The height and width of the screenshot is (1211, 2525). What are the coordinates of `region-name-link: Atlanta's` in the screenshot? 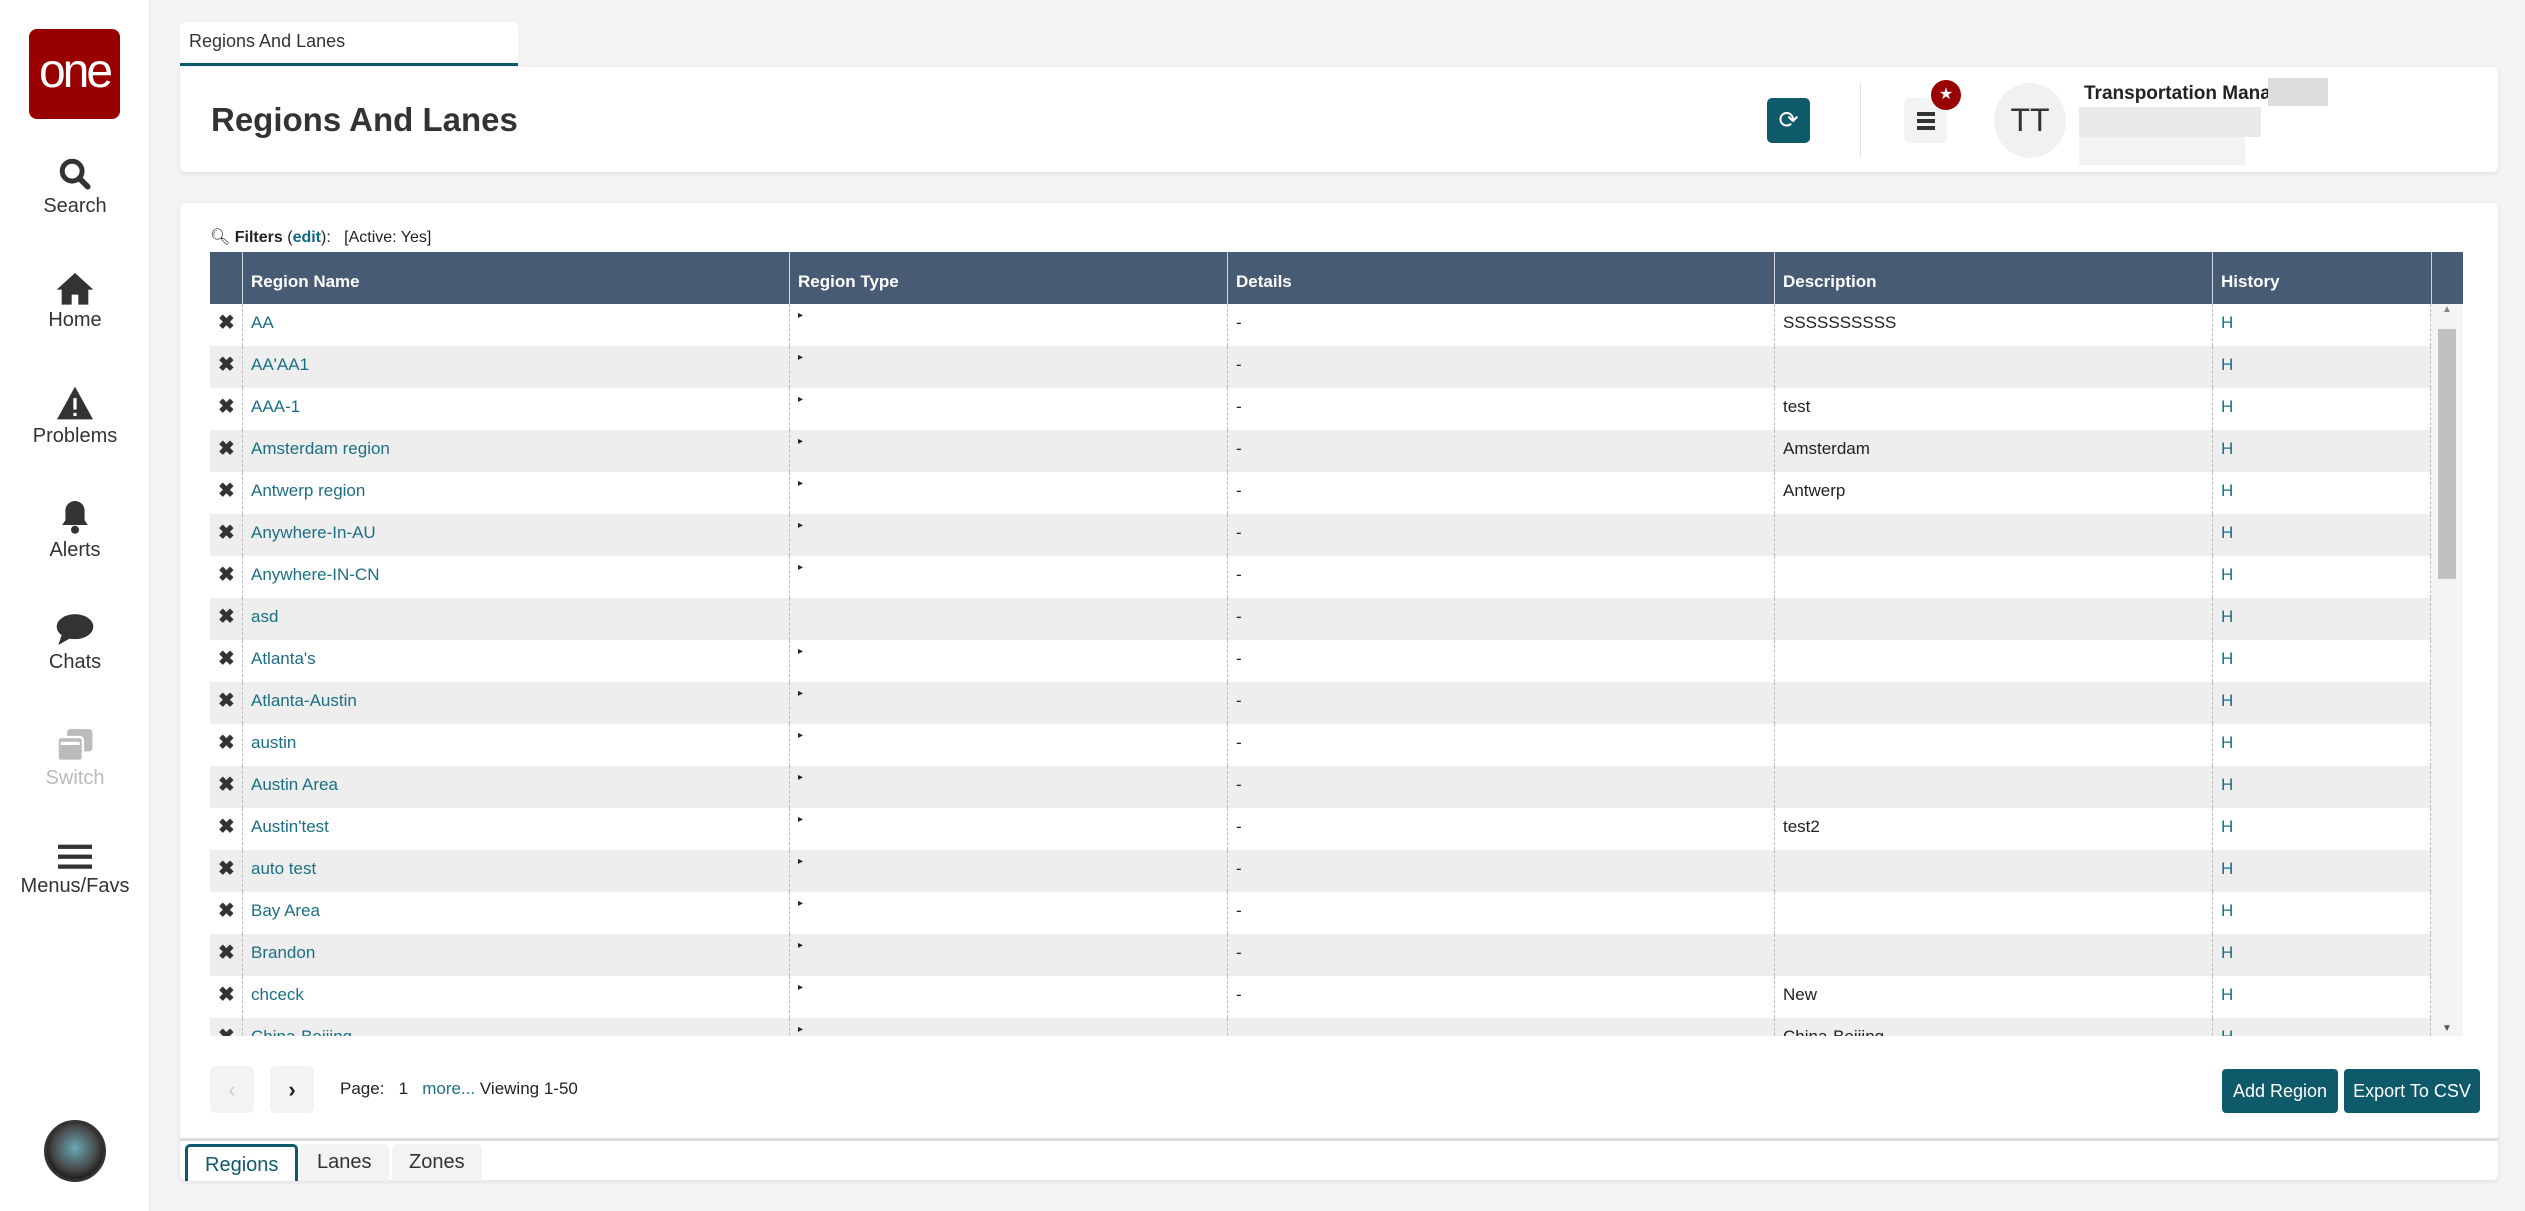 It's located at (515, 661).